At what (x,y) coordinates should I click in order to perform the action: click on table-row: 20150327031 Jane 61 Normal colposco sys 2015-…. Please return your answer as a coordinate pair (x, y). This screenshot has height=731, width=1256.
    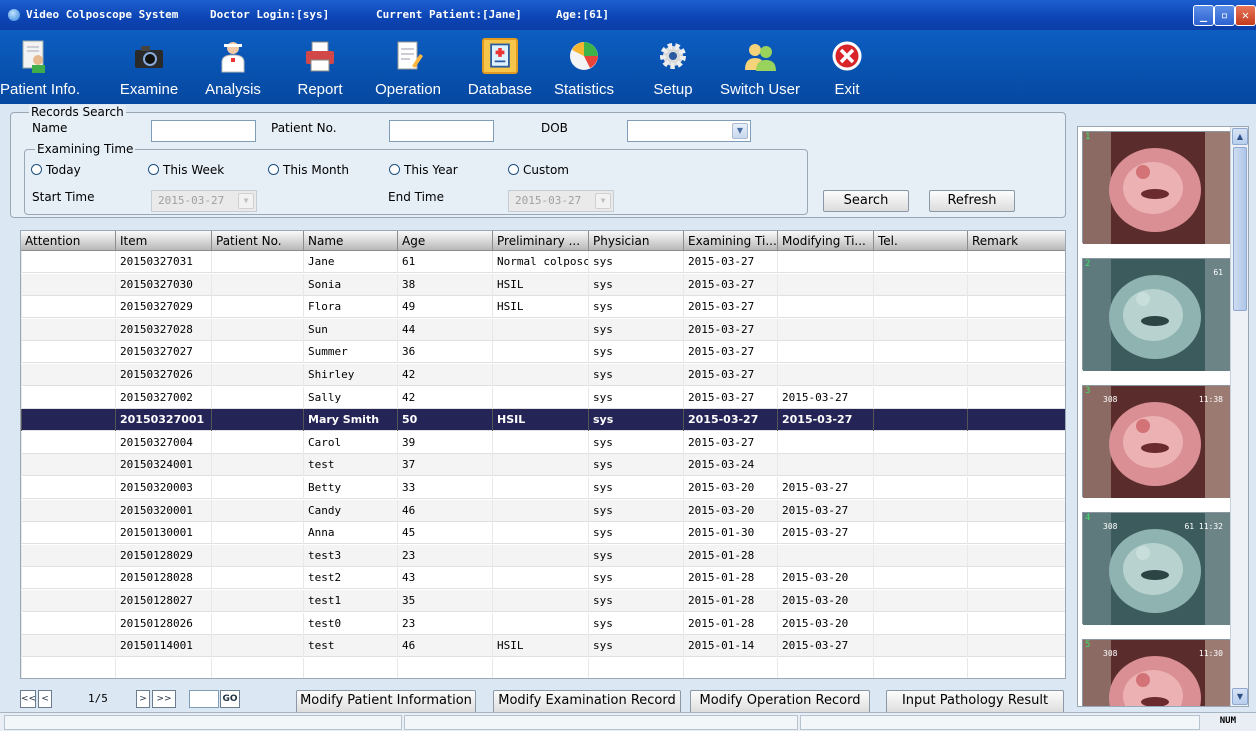
    Looking at the image, I should click on (543, 262).